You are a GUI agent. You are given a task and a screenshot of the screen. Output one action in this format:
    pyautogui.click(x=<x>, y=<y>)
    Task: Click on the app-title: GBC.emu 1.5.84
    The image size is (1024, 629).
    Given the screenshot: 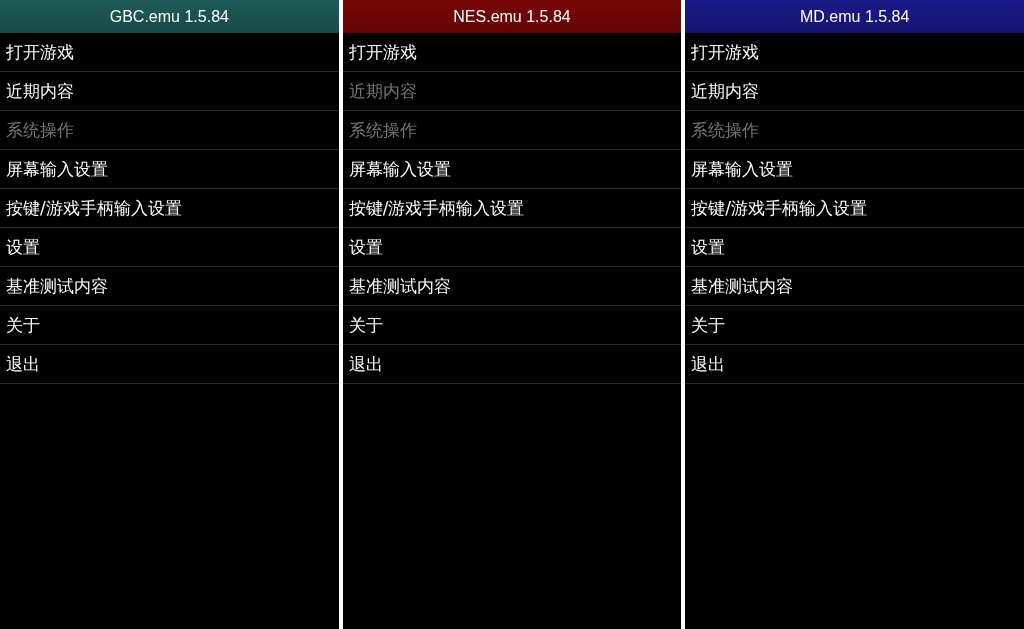 What is the action you would take?
    pyautogui.click(x=169, y=16)
    